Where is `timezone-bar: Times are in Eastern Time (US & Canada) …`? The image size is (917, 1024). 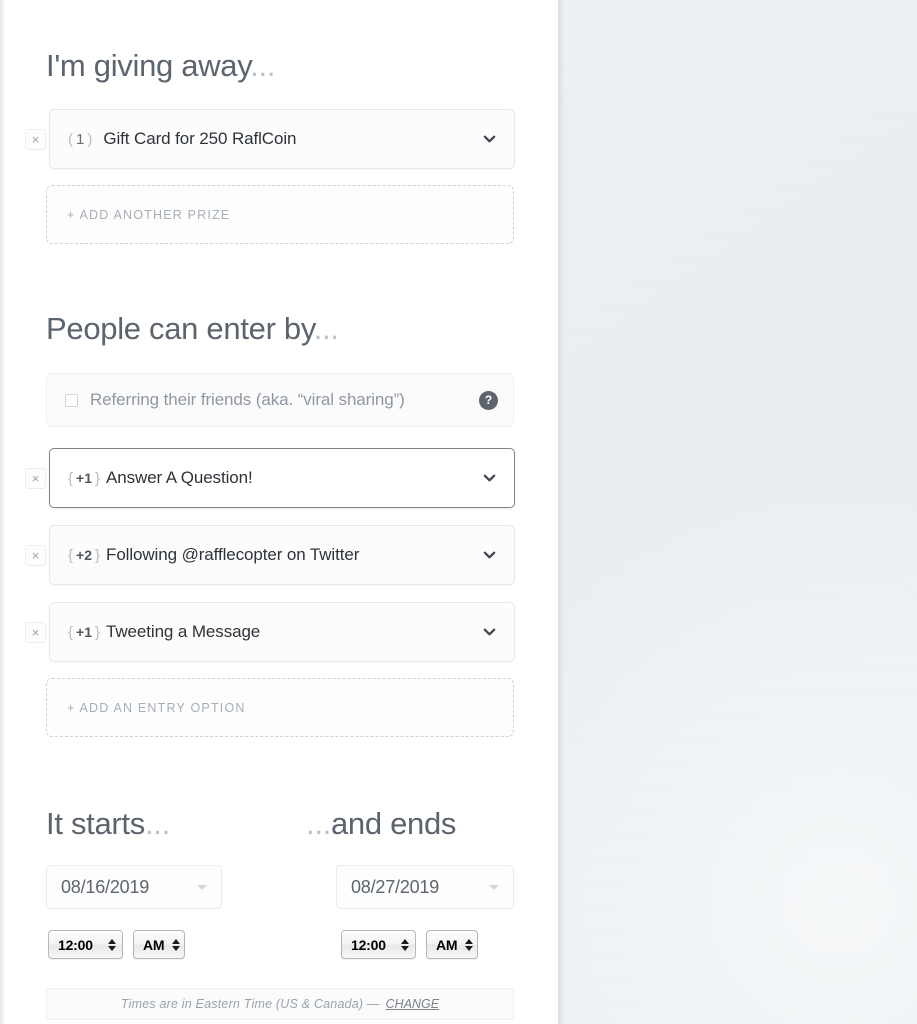
timezone-bar: Times are in Eastern Time (US & Canada) … is located at coordinates (280, 1004).